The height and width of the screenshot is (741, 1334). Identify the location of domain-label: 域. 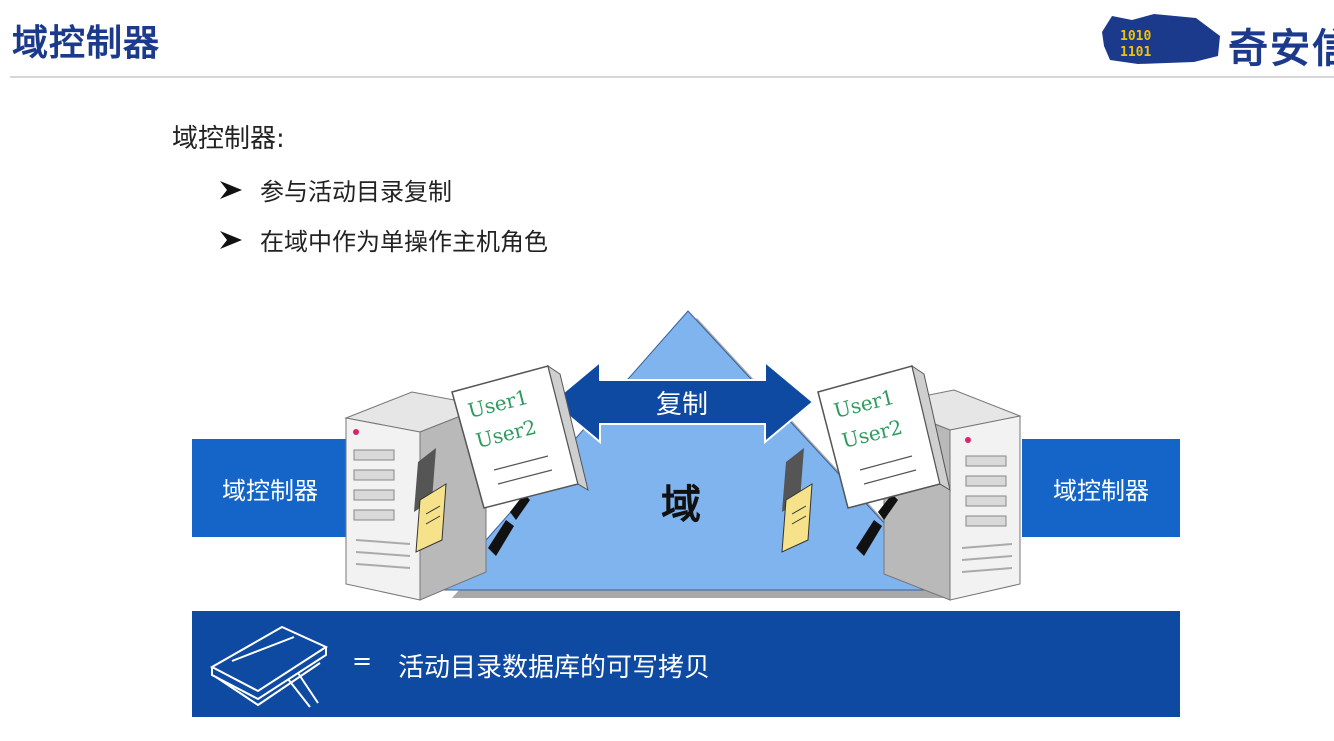
(681, 505).